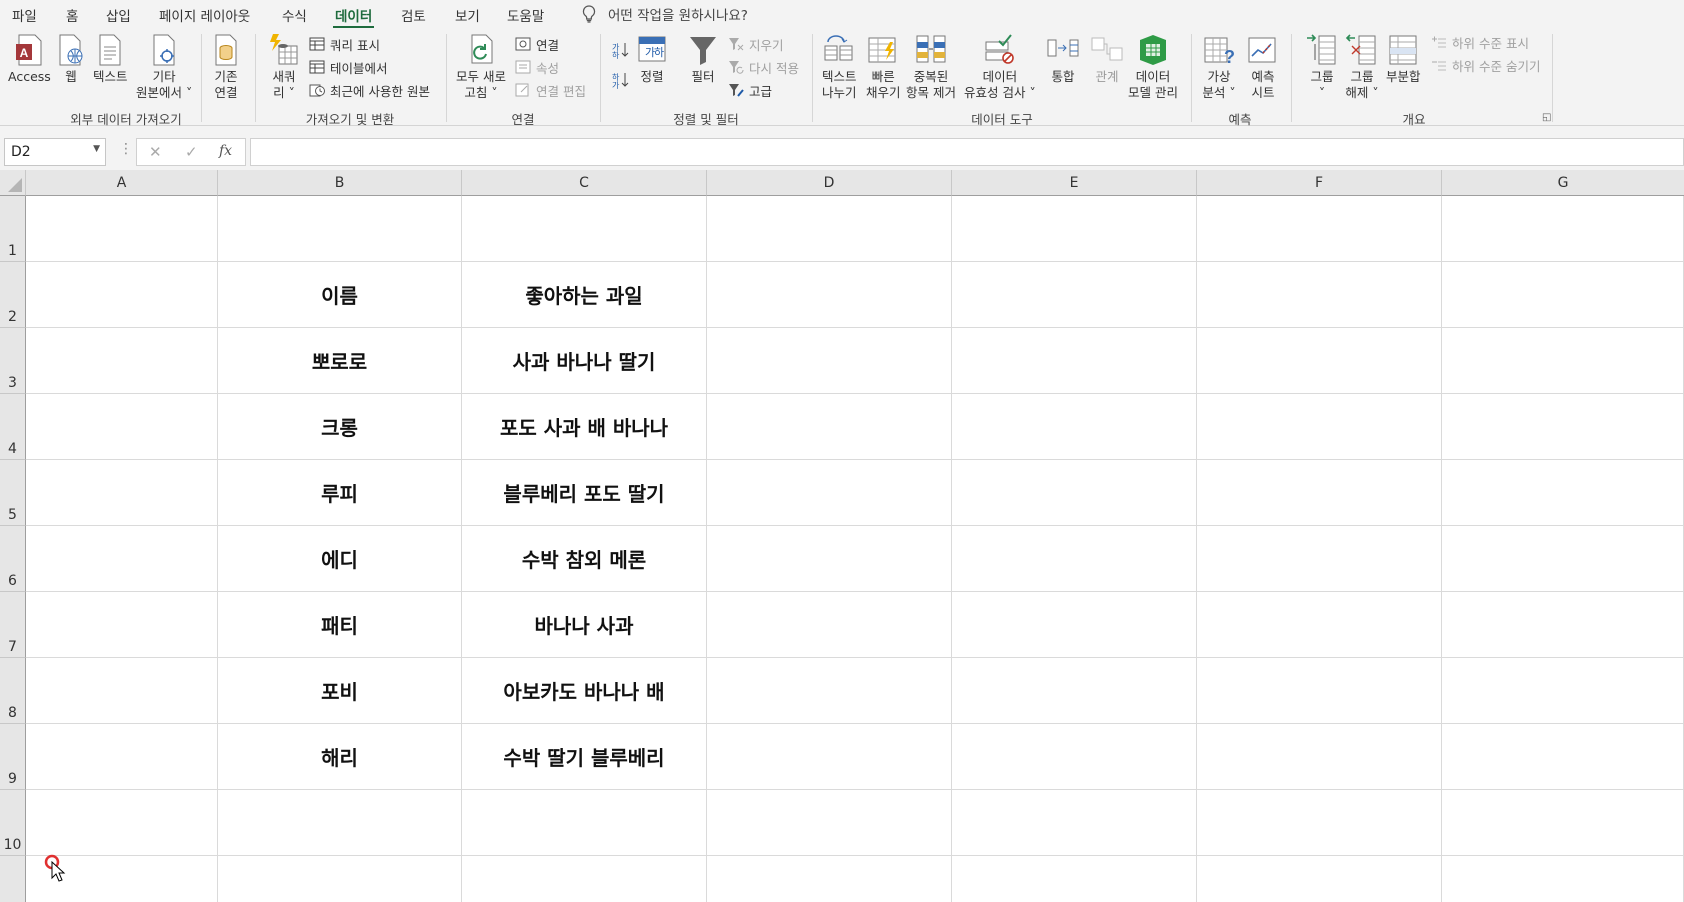  I want to click on table-cell-fruit: 수박 참외 메론, so click(584, 559).